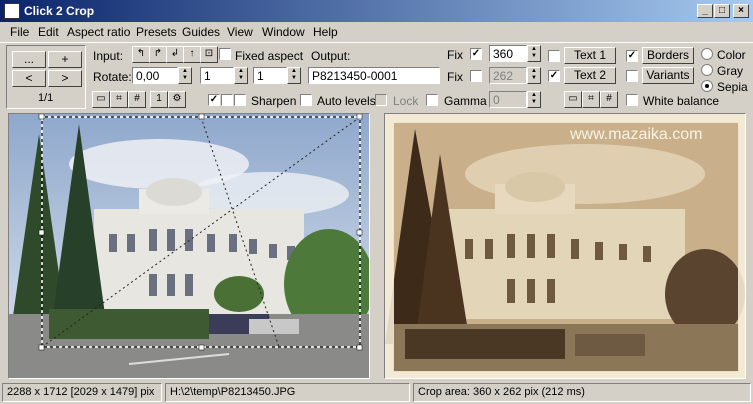  Describe the element at coordinates (346, 101) in the screenshot. I see `auto-levels-label: Auto levels` at that location.